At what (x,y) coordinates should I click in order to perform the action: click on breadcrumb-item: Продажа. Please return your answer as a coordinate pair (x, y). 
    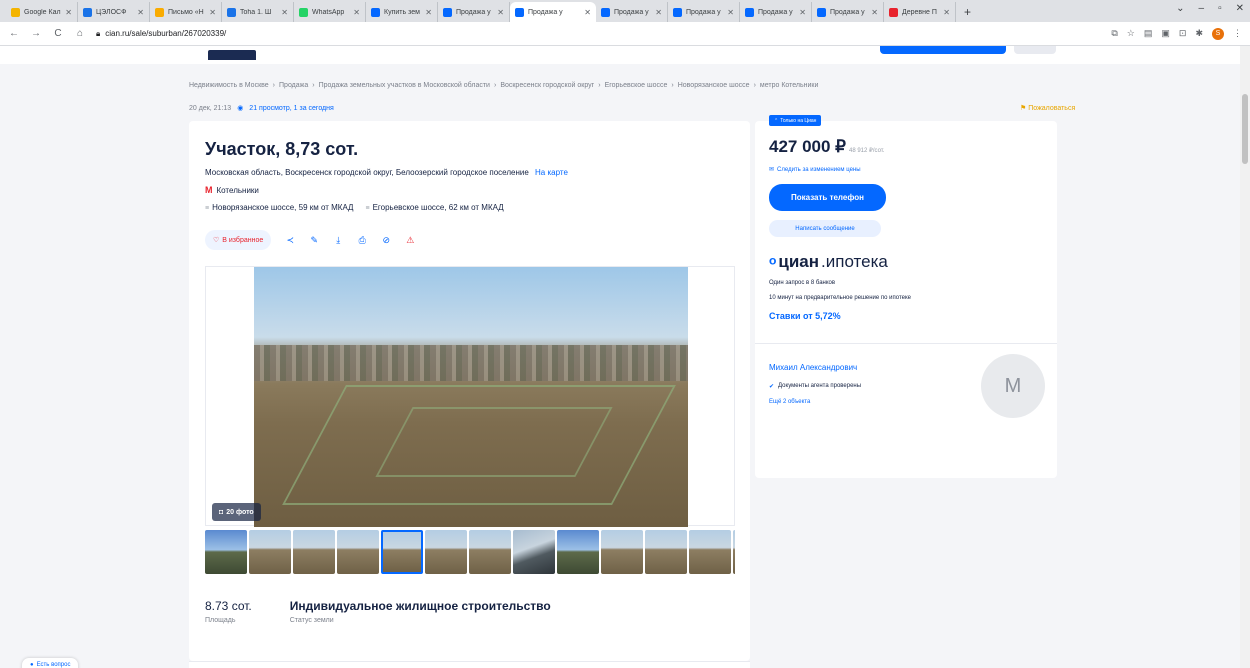
    Looking at the image, I should click on (293, 85).